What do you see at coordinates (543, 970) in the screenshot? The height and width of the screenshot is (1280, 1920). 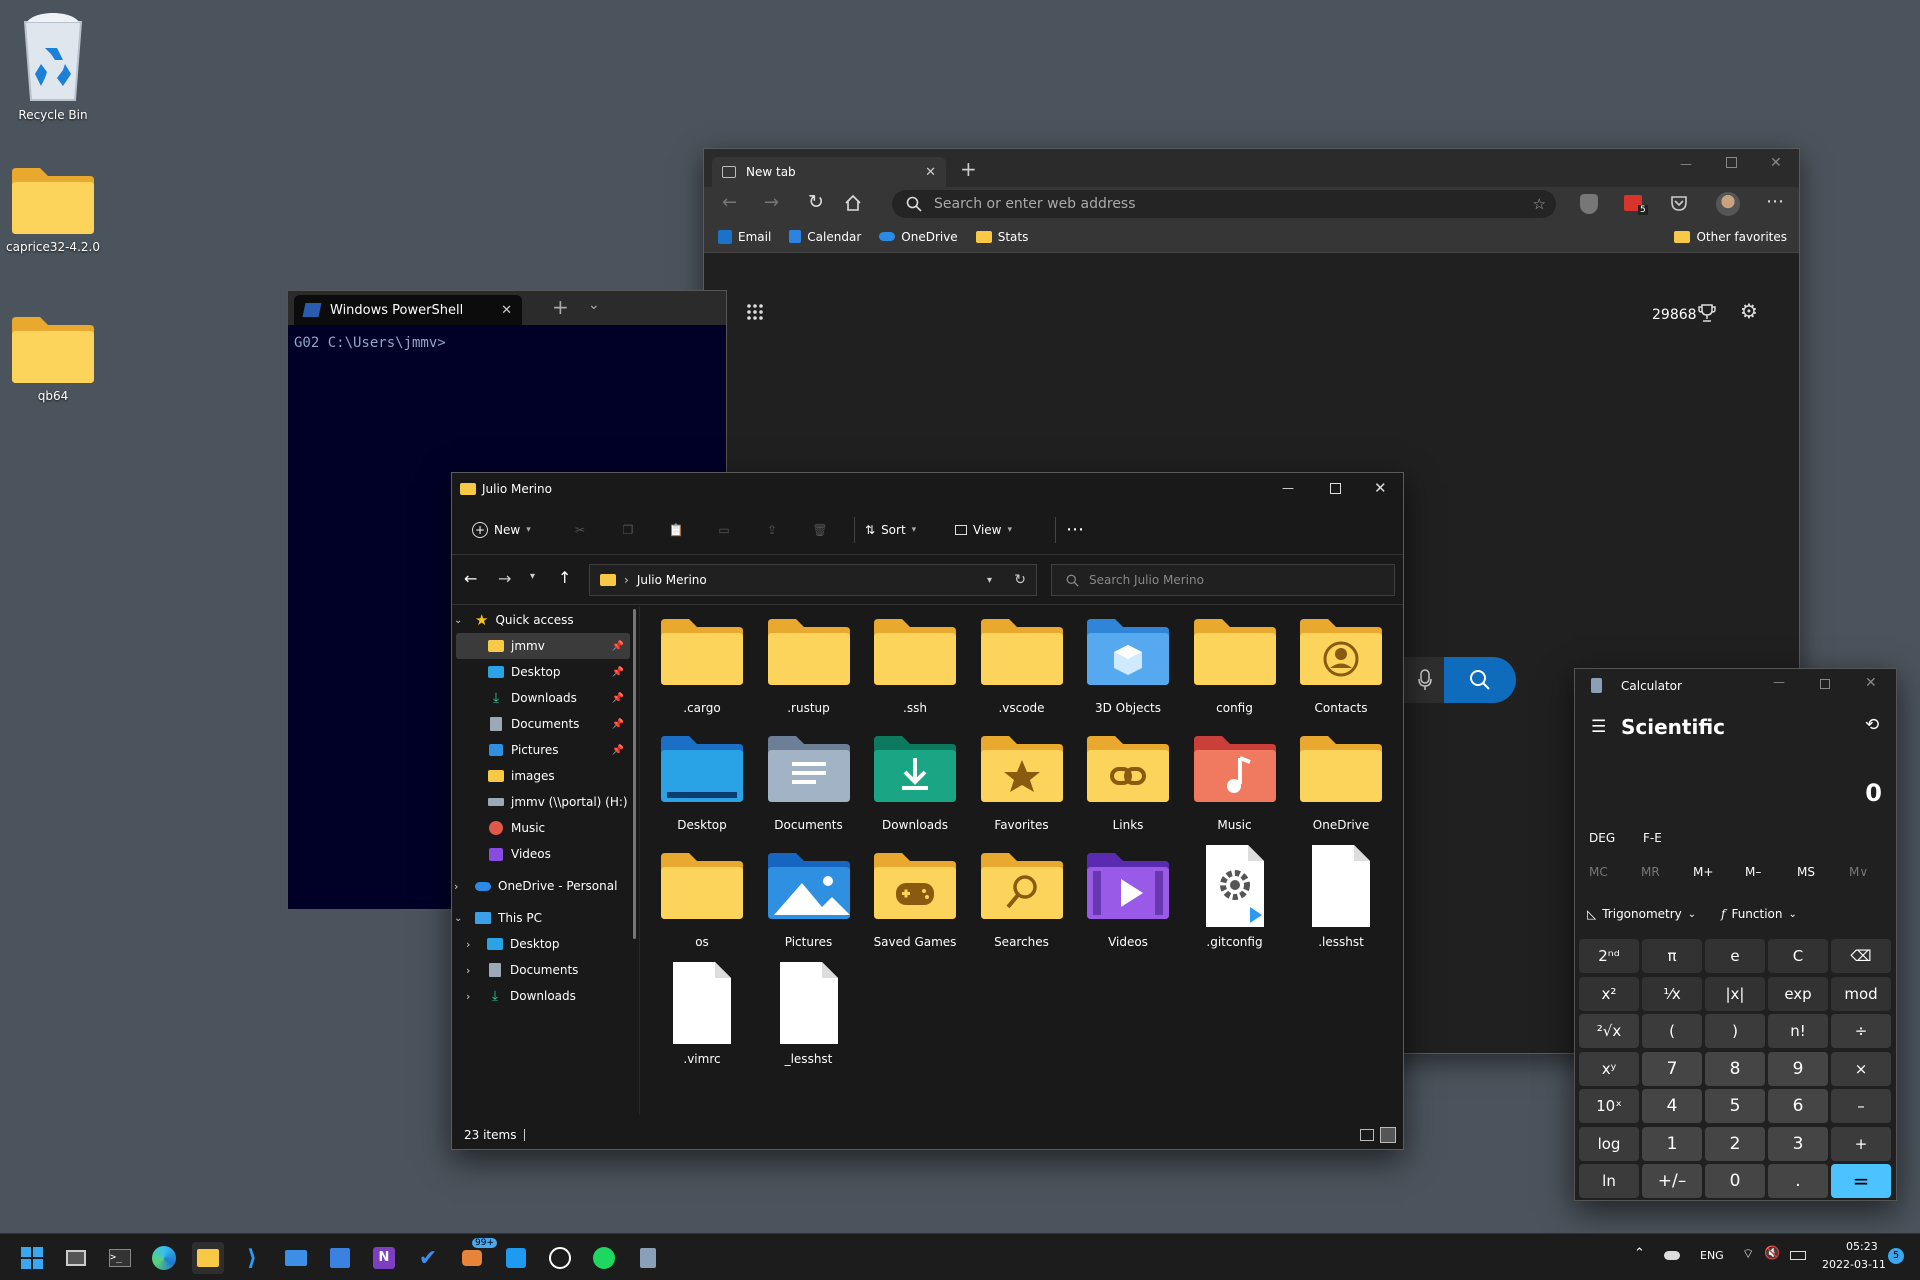 I see `nav-pc-documents: › Documents` at bounding box center [543, 970].